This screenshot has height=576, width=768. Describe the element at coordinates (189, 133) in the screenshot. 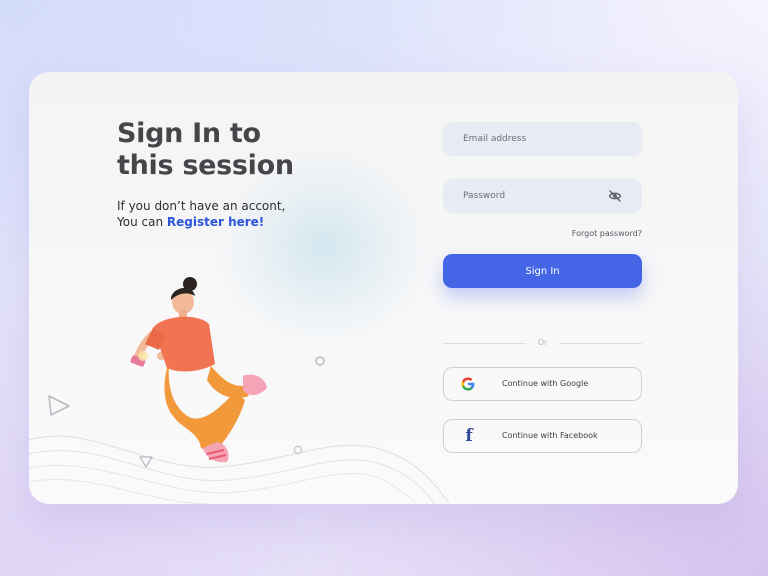

I see `title-line-1: Sign In to` at that location.